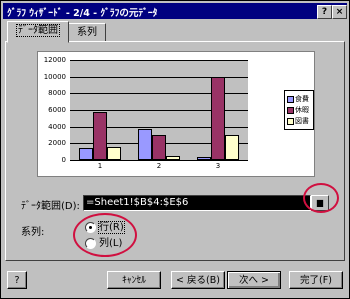 The width and height of the screenshot is (350, 299). What do you see at coordinates (324, 12) in the screenshot?
I see `help-icon: ?` at bounding box center [324, 12].